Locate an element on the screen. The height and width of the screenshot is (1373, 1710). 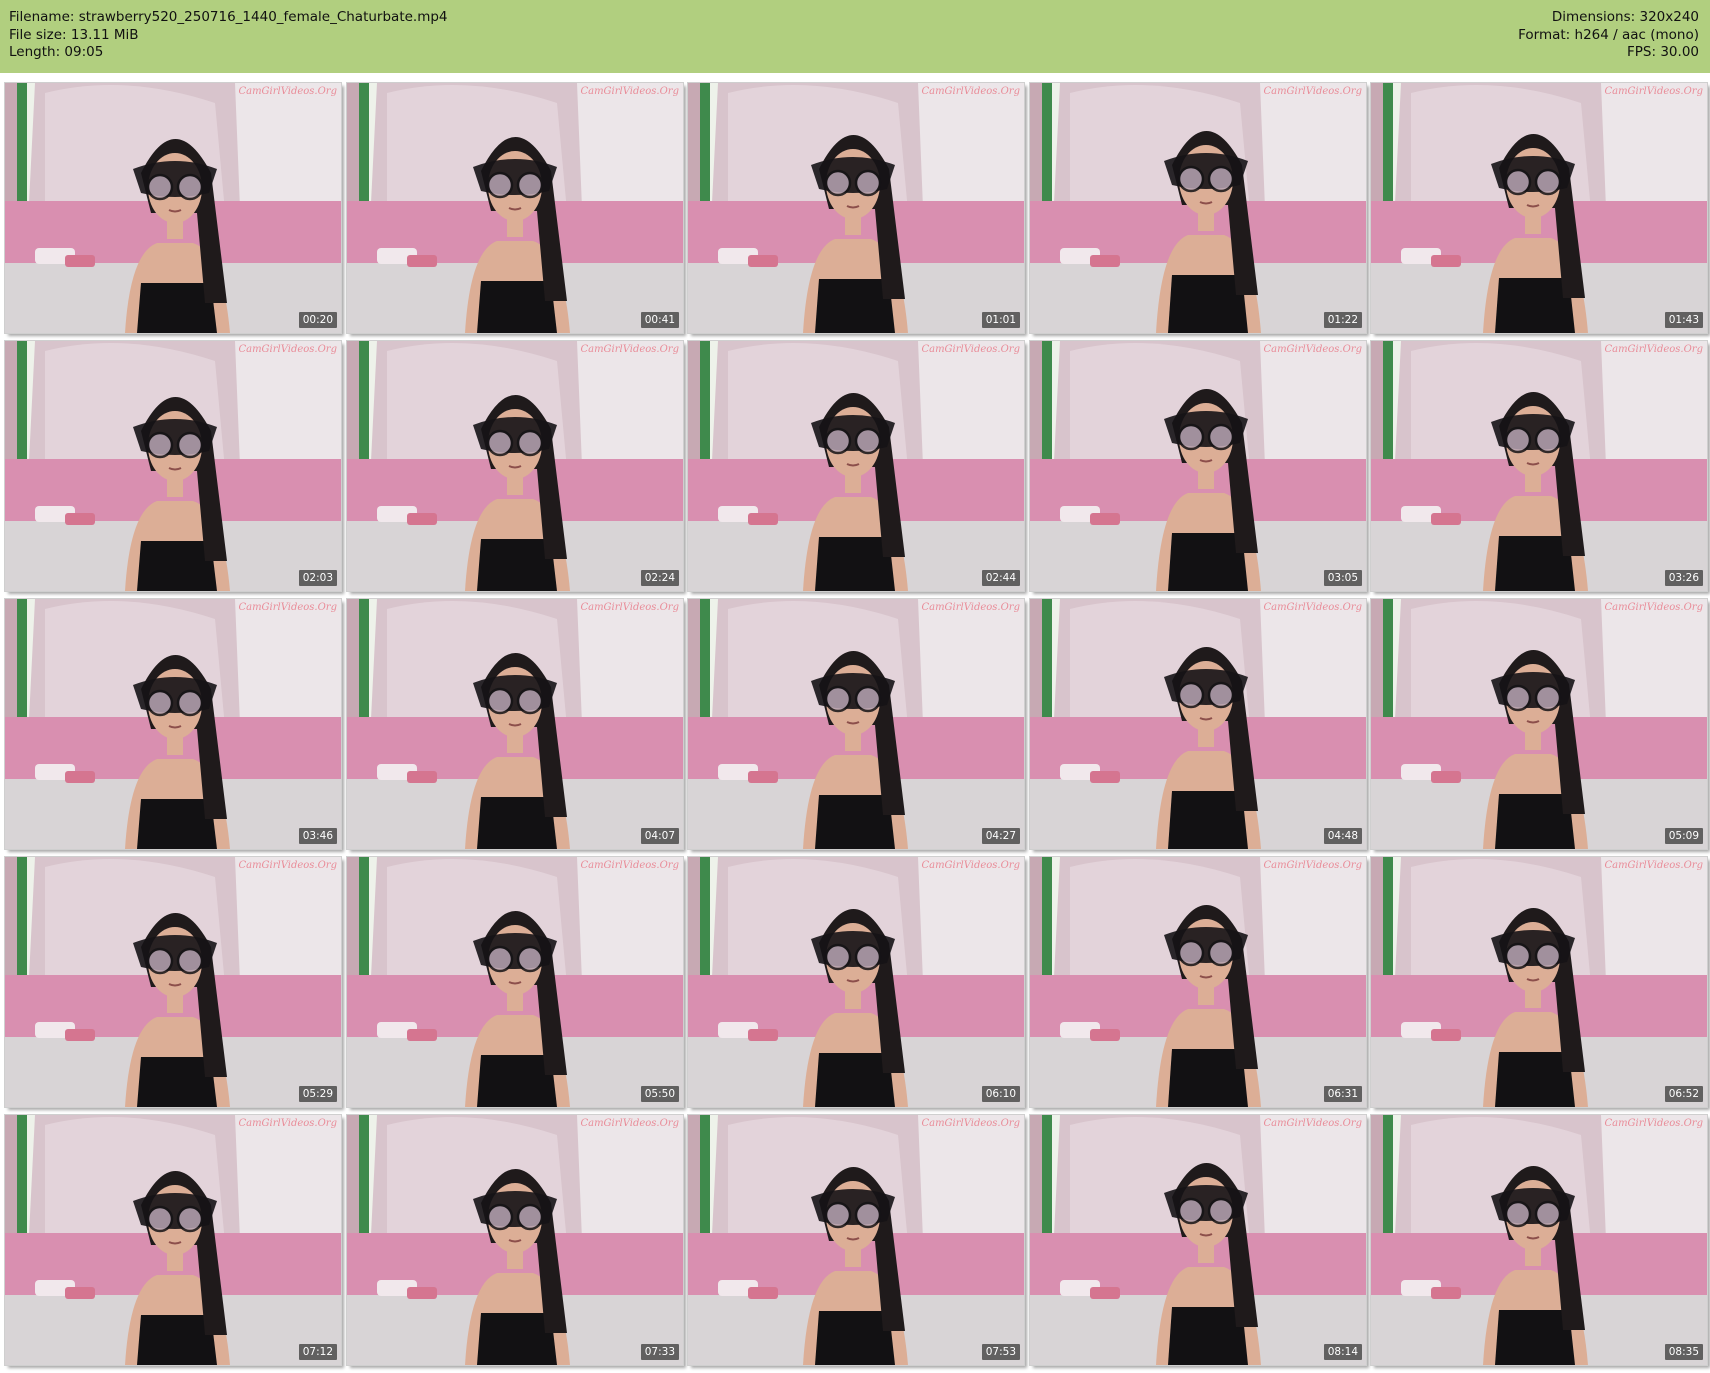
timestamp-label: 04:27 is located at coordinates (1000, 836).